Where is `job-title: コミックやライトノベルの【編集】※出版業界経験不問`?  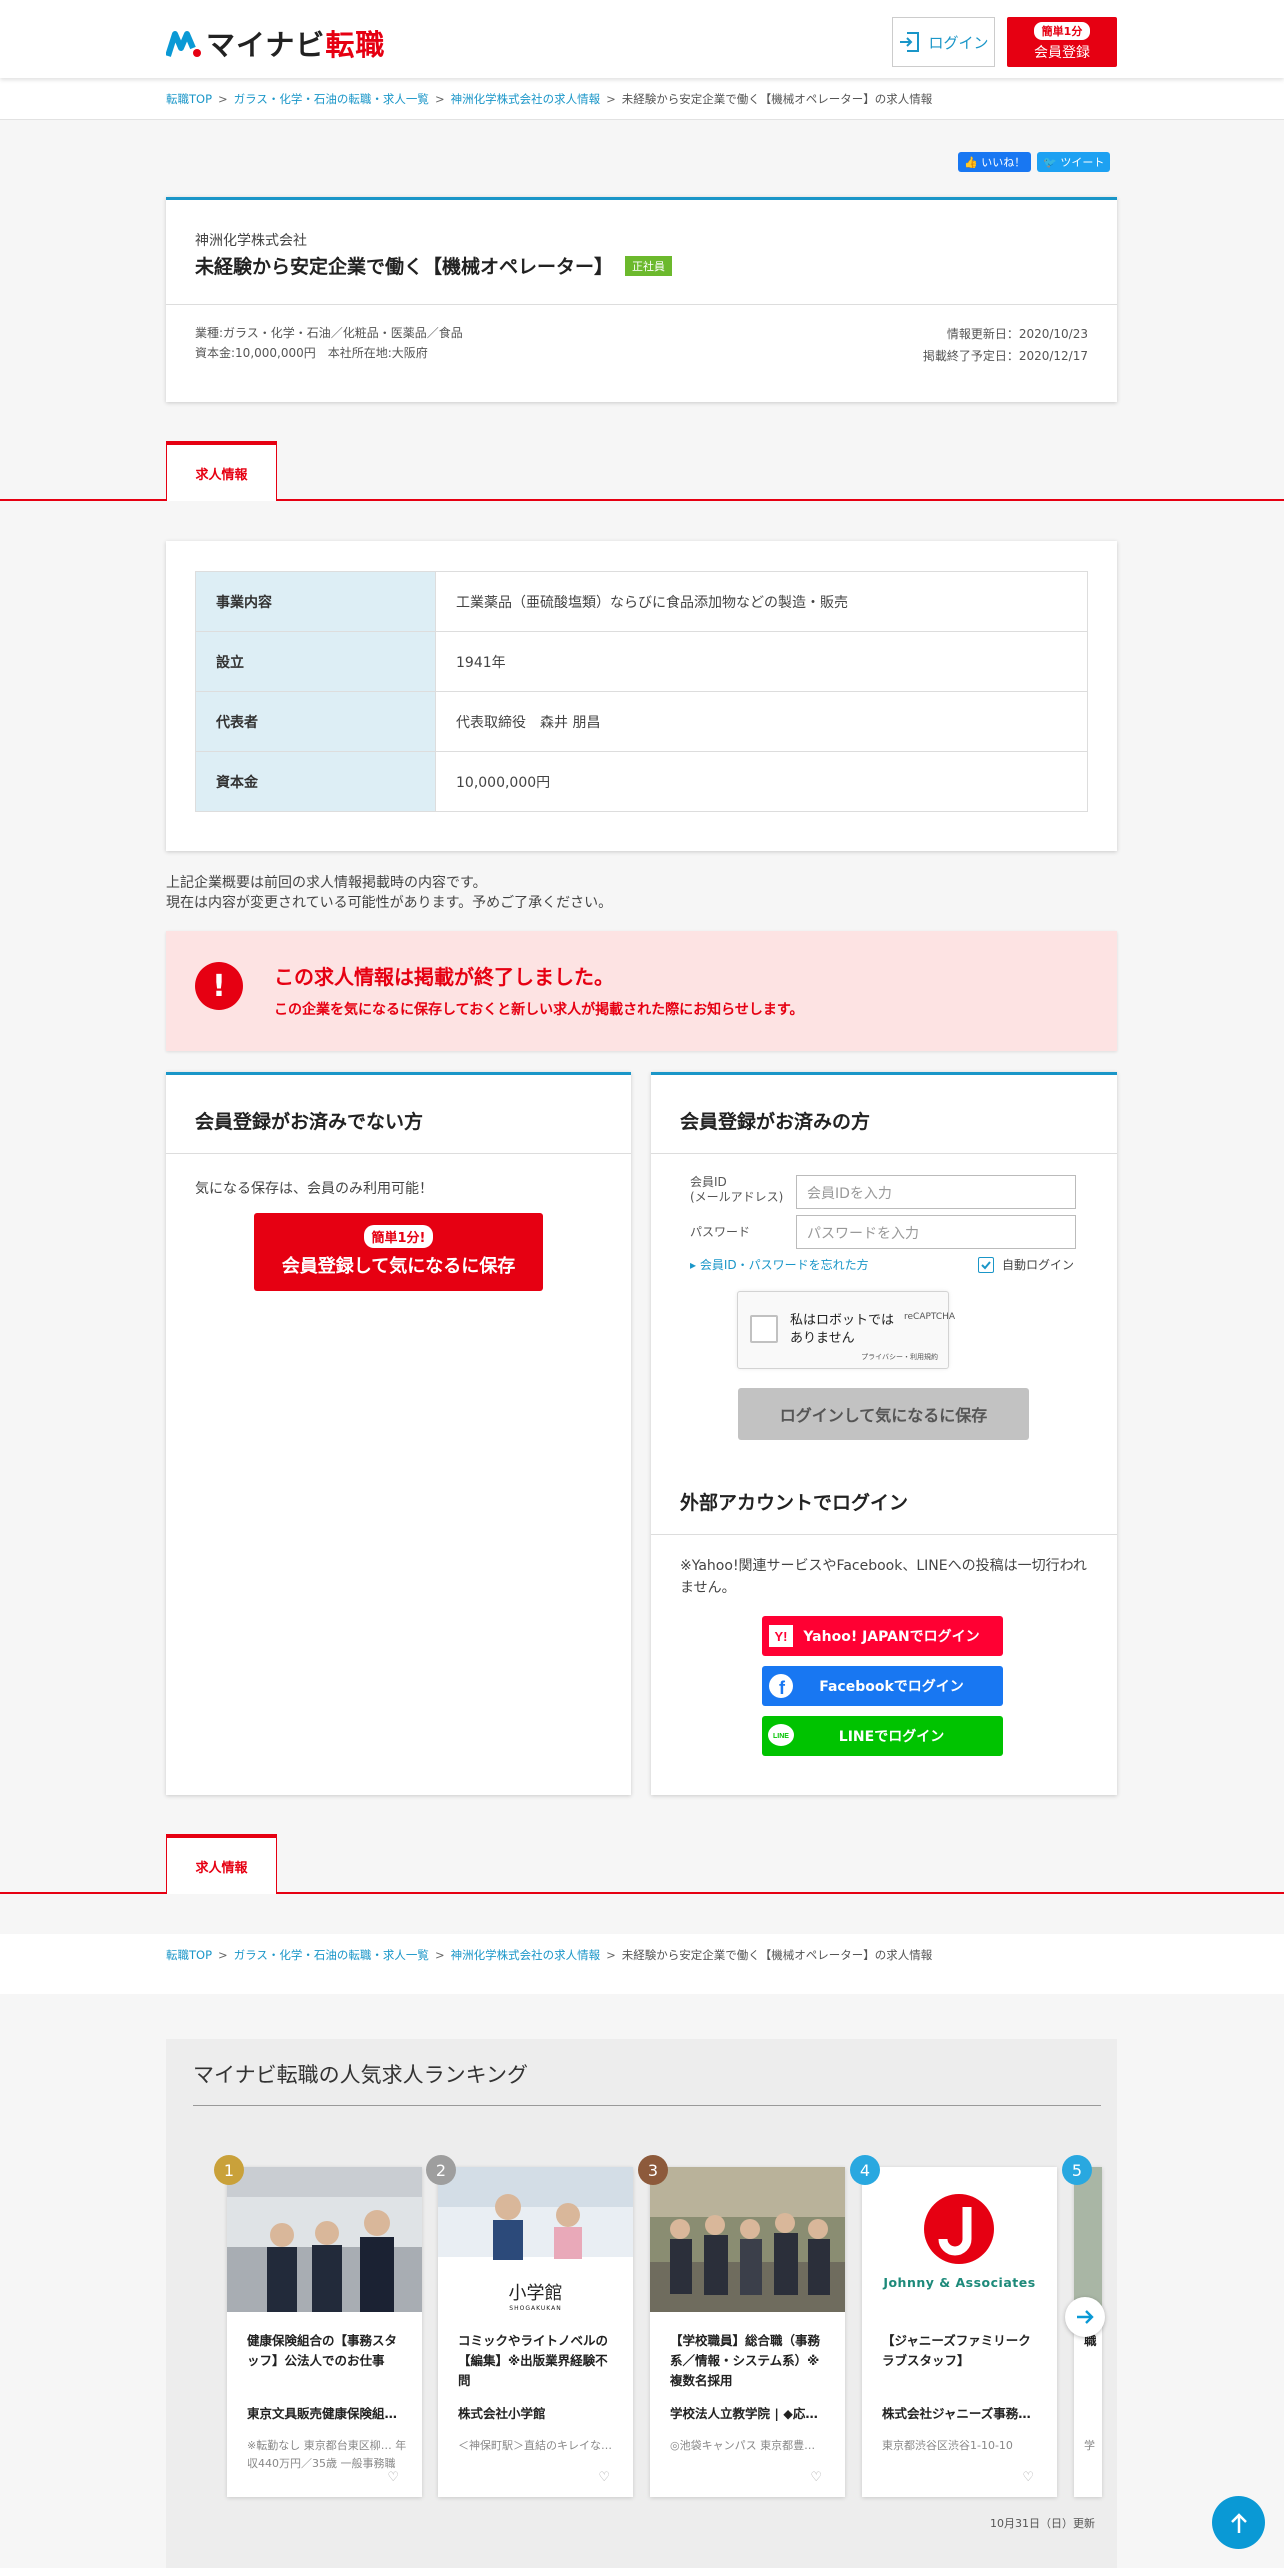
job-title: コミックやライトノベルの【編集】※出版業界経験不問 is located at coordinates (533, 2360).